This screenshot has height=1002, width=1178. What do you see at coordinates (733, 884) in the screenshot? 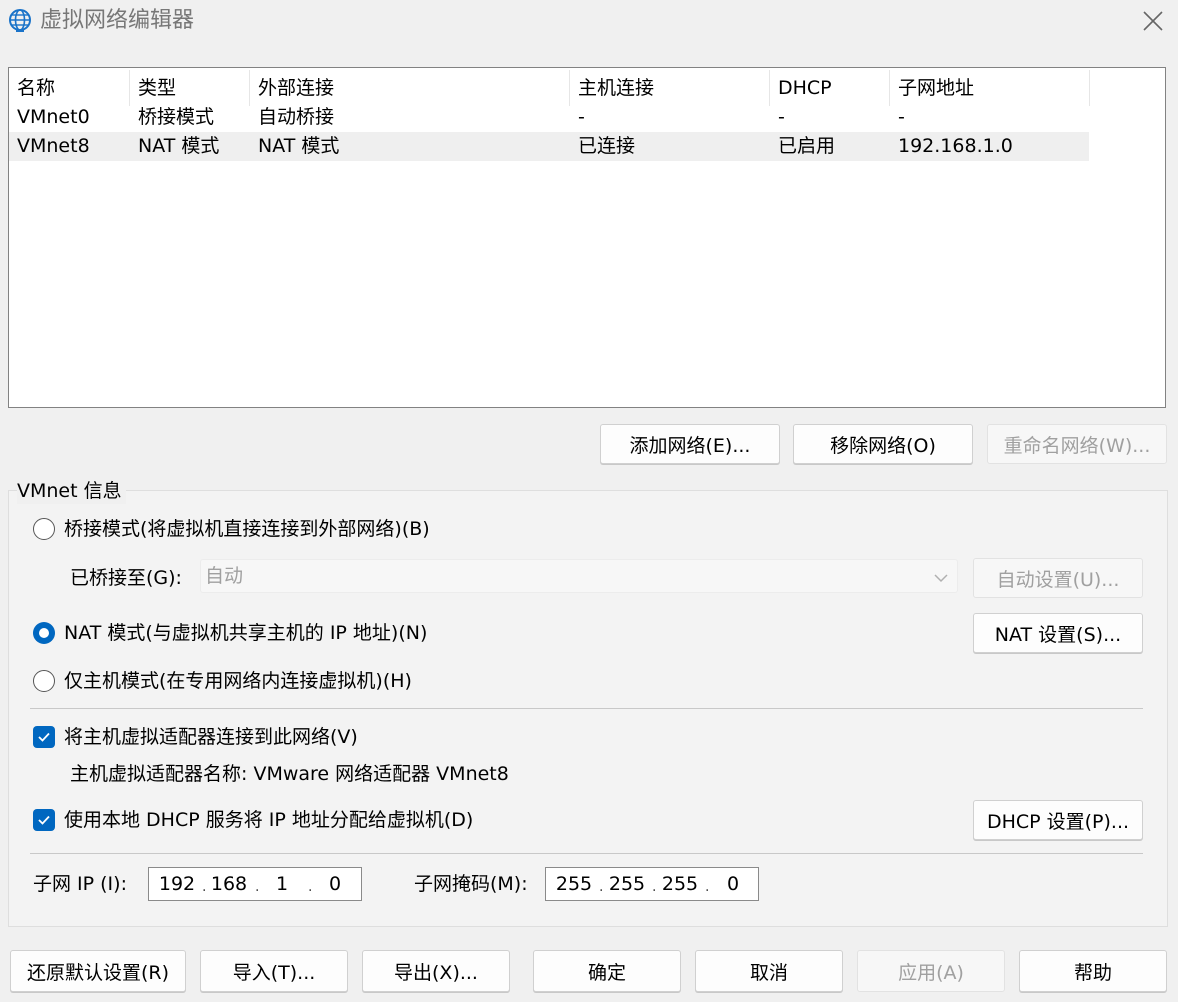
I see `mask-octet: 0` at bounding box center [733, 884].